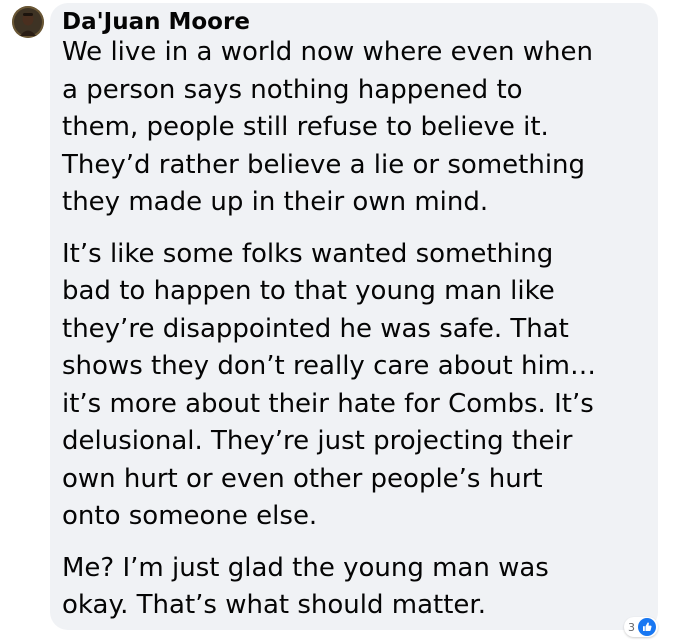  Describe the element at coordinates (647, 627) in the screenshot. I see `like-icon` at that location.